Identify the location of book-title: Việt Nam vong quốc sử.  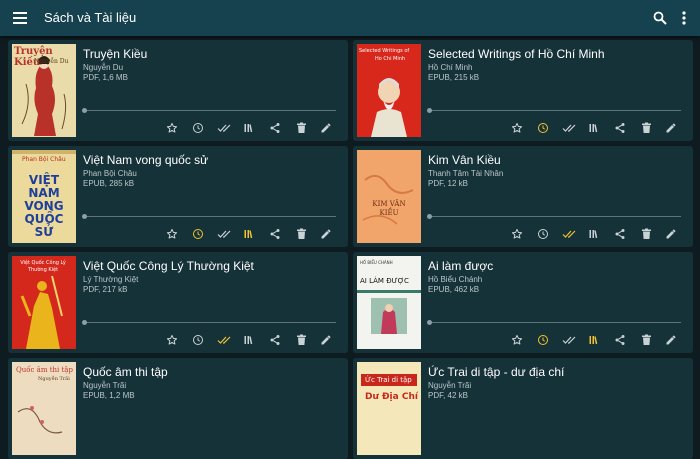
(146, 160).